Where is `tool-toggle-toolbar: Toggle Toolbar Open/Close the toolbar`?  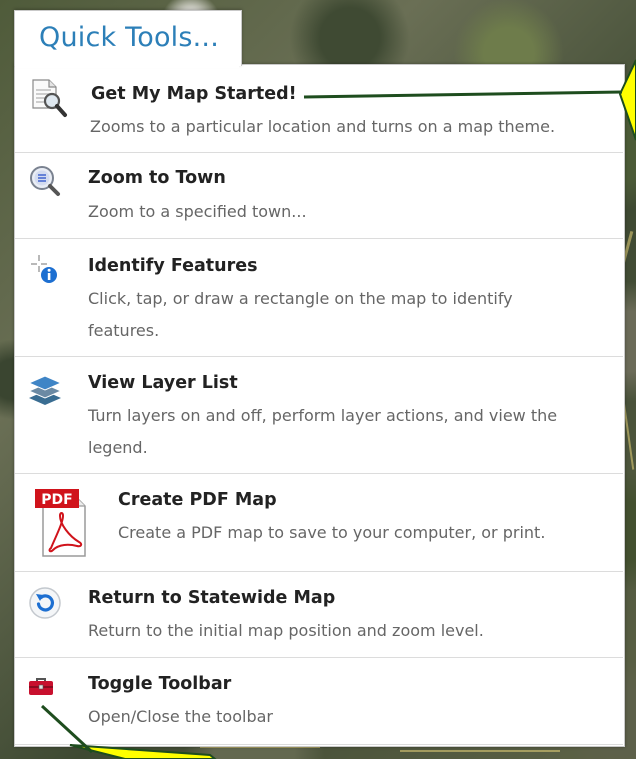
tool-toggle-toolbar: Toggle Toolbar Open/Close the toolbar is located at coordinates (319, 701).